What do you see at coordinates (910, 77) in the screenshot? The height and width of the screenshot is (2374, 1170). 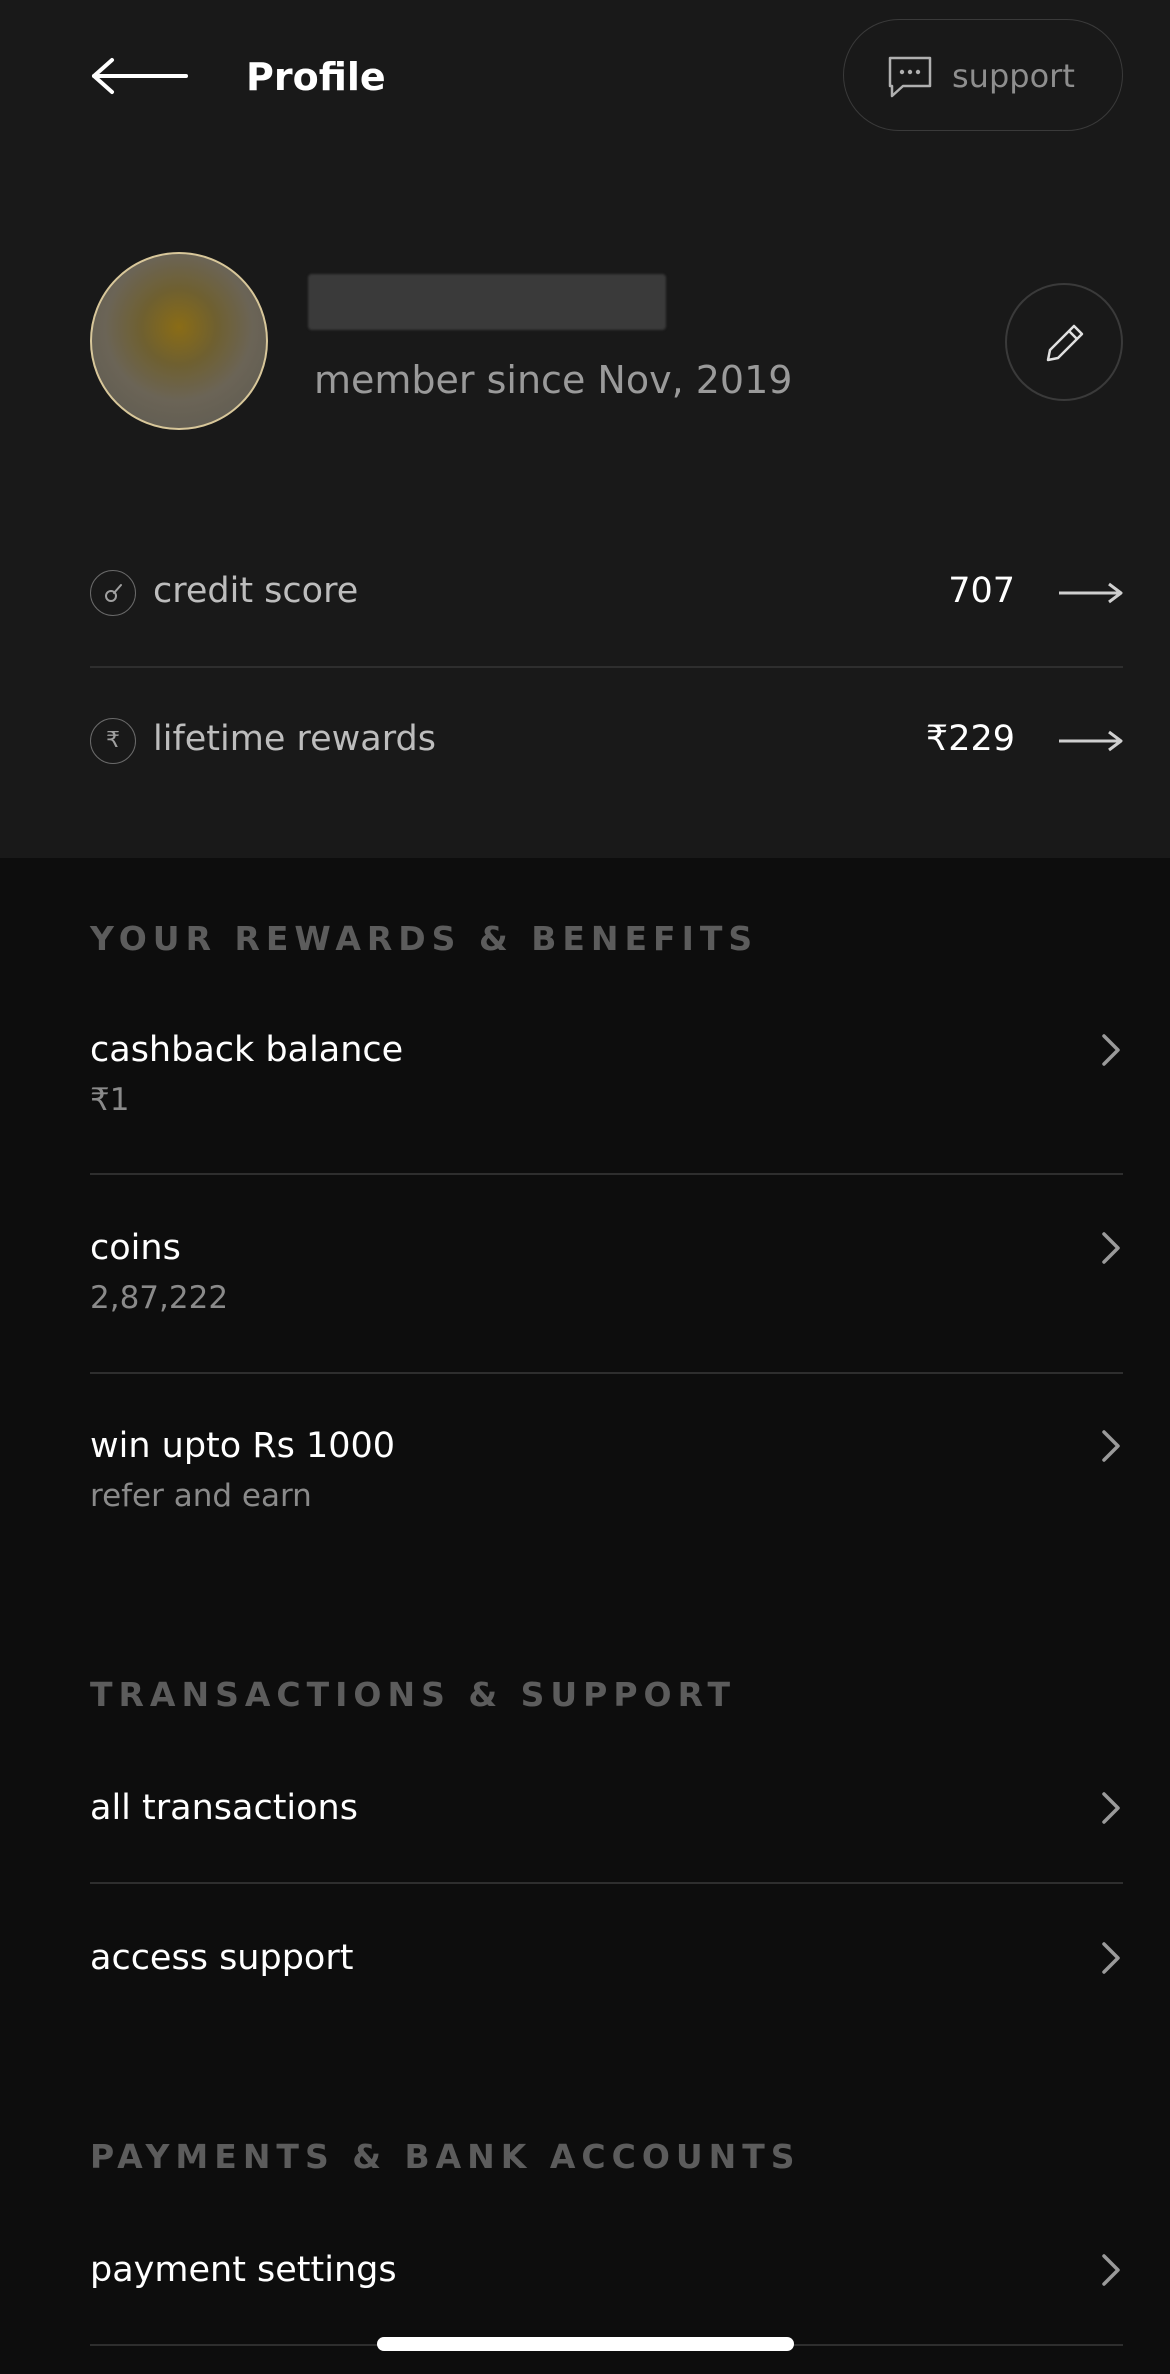 I see `chat-bubble-icon` at bounding box center [910, 77].